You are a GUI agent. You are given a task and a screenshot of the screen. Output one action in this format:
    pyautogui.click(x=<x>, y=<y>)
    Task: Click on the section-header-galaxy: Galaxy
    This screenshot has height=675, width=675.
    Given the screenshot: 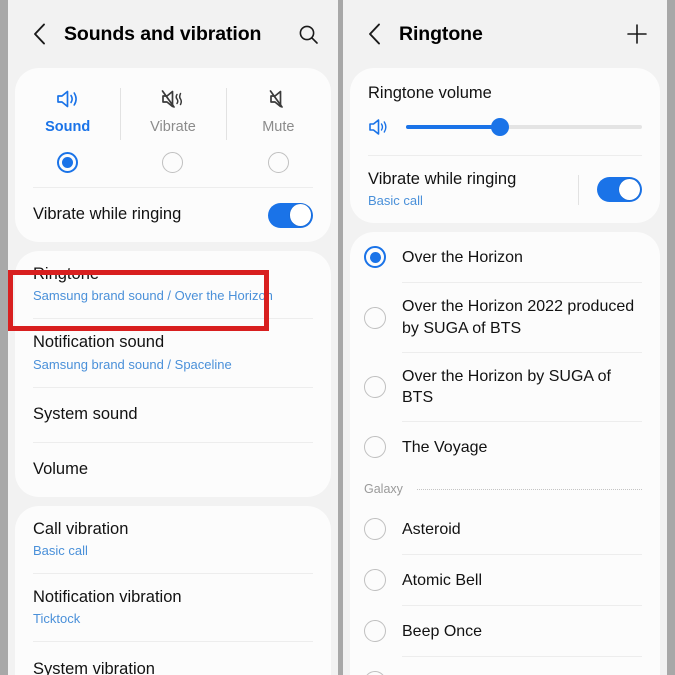 What is the action you would take?
    pyautogui.click(x=505, y=488)
    